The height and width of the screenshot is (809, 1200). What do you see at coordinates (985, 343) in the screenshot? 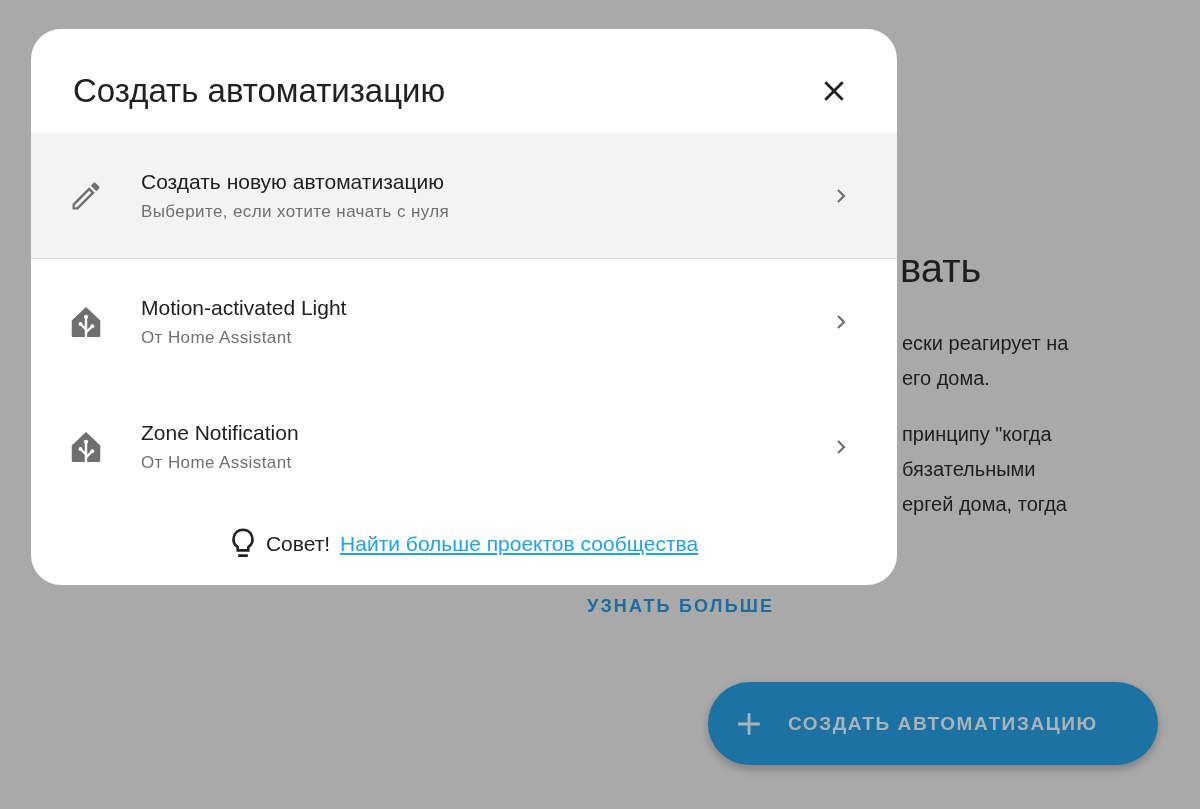
I see `paragraph-line: ески реагирует на` at bounding box center [985, 343].